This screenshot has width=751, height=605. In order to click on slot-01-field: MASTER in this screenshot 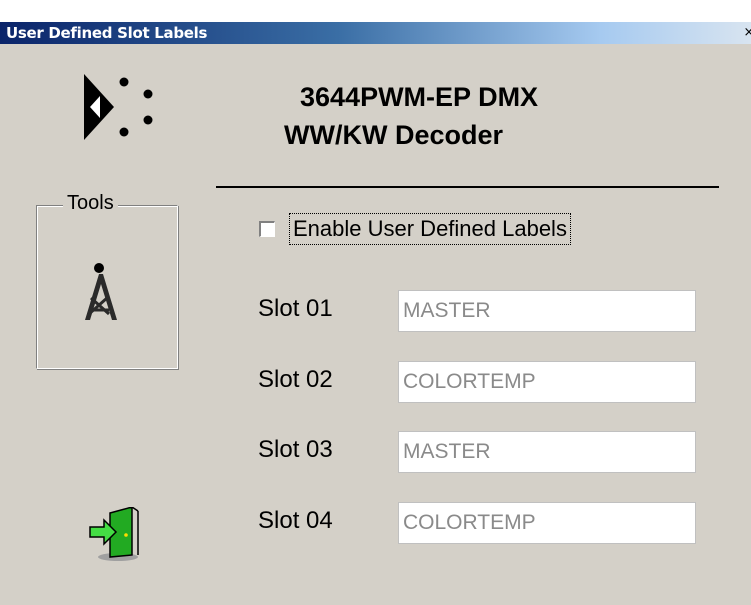, I will do `click(547, 311)`.